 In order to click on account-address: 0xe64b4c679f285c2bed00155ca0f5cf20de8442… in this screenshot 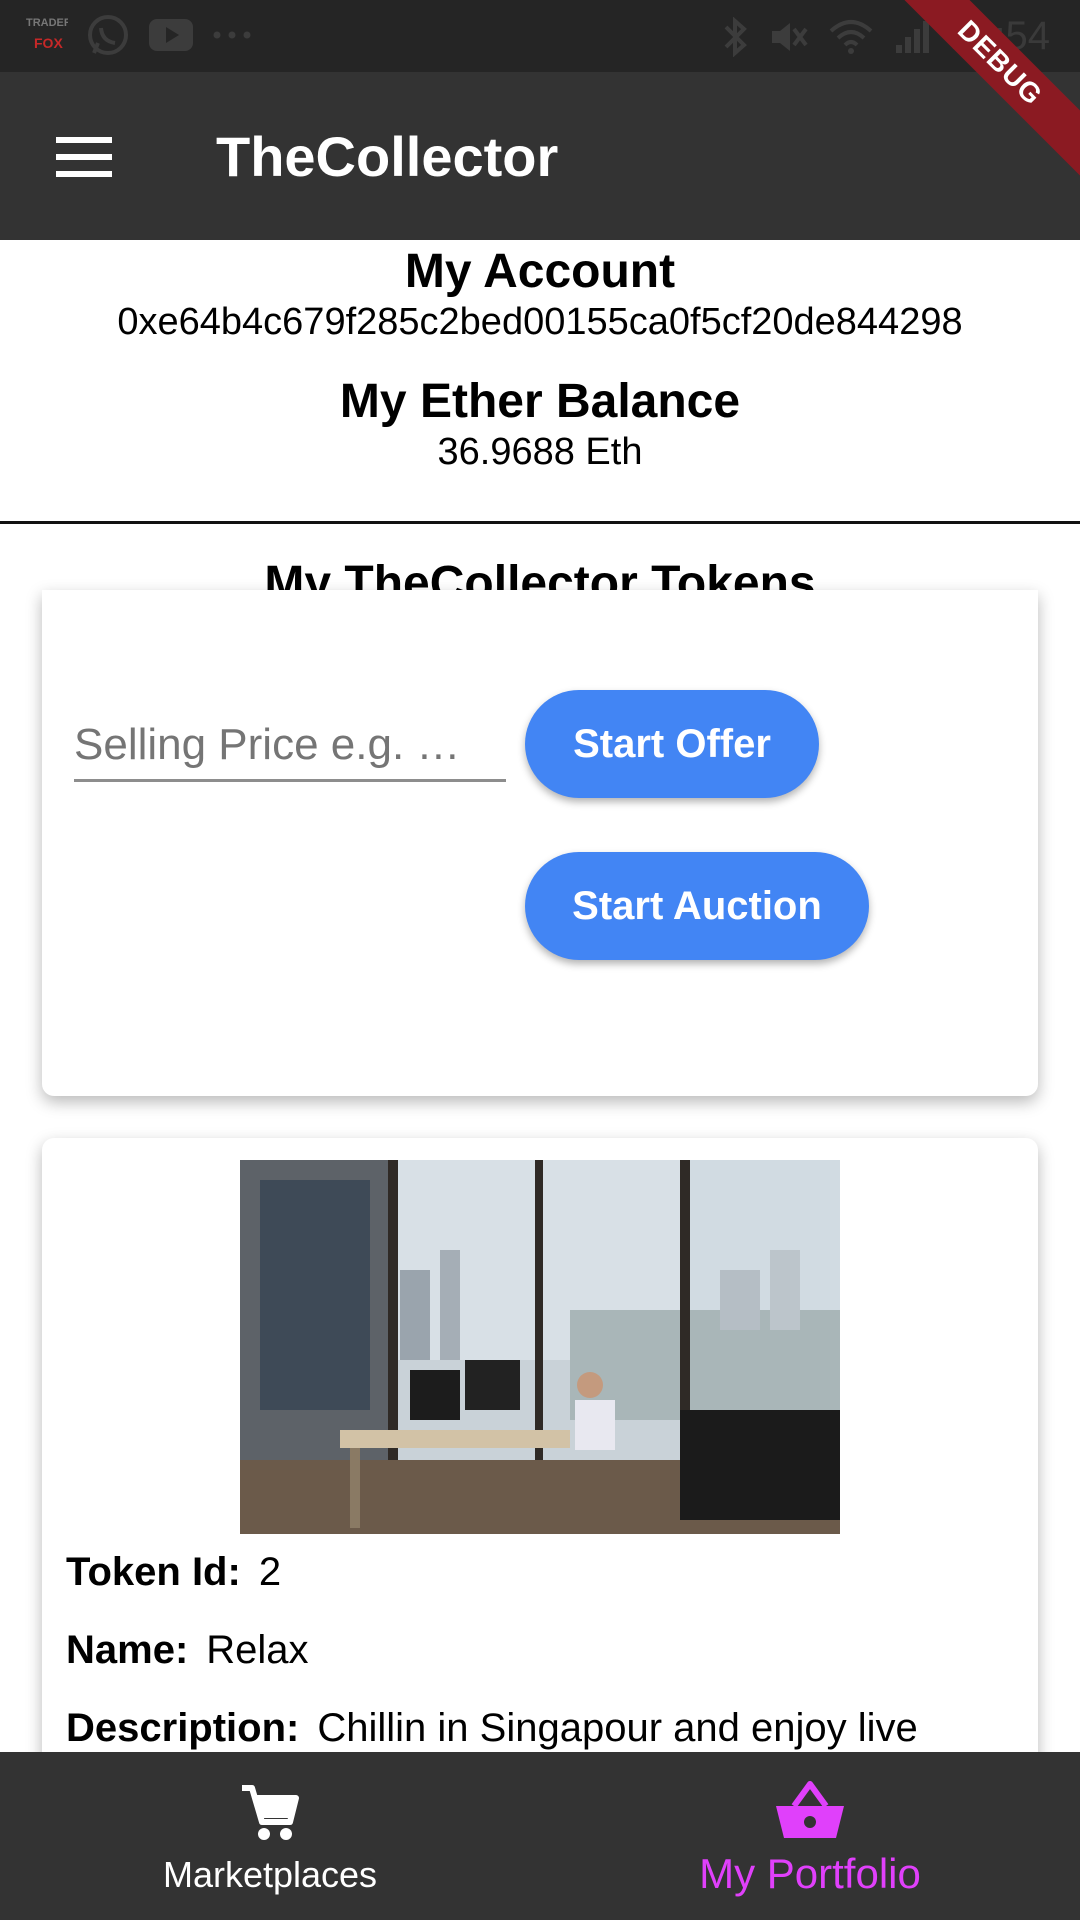, I will do `click(540, 322)`.